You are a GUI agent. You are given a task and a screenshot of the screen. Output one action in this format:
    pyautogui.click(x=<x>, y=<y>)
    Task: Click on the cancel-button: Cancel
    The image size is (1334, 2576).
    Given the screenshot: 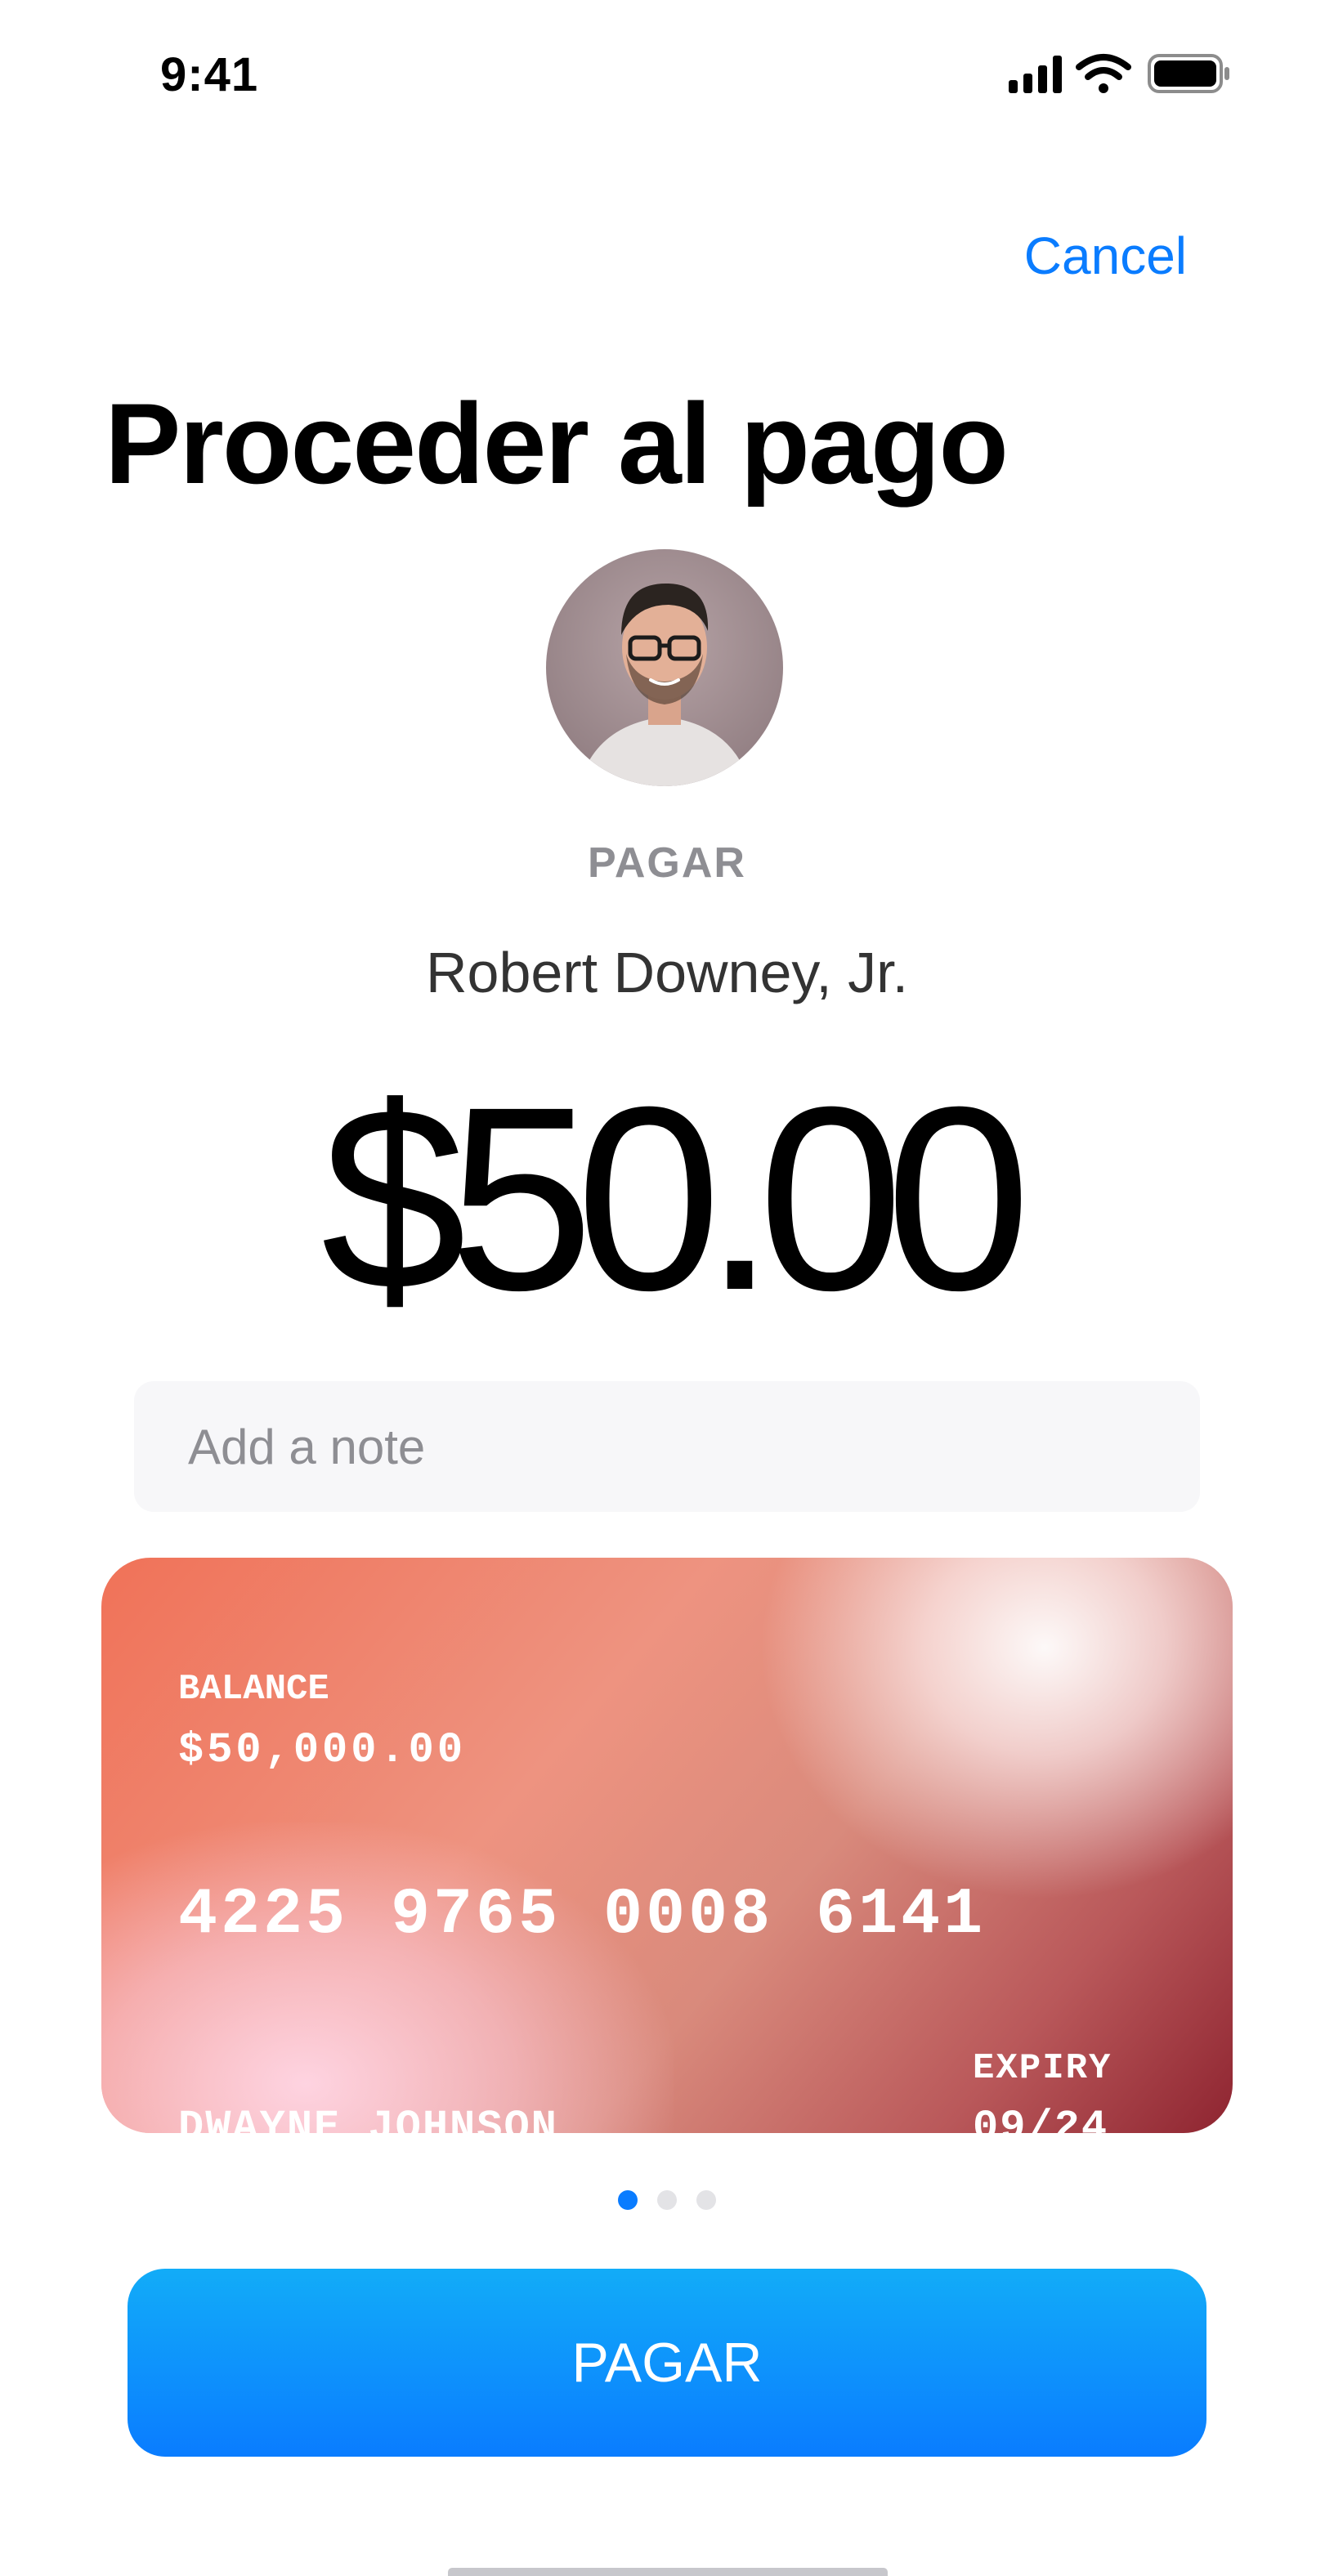 What is the action you would take?
    pyautogui.click(x=1097, y=256)
    